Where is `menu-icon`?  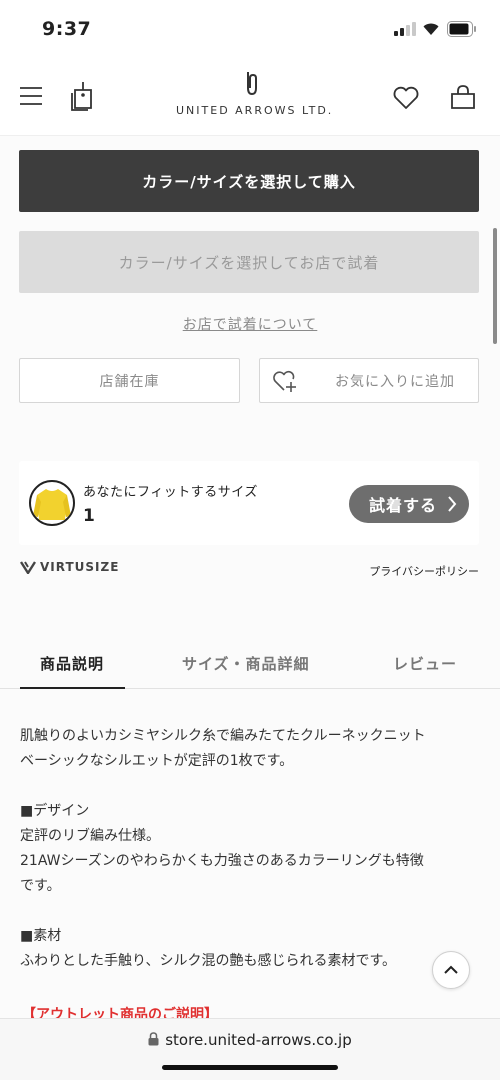
menu-icon is located at coordinates (31, 96).